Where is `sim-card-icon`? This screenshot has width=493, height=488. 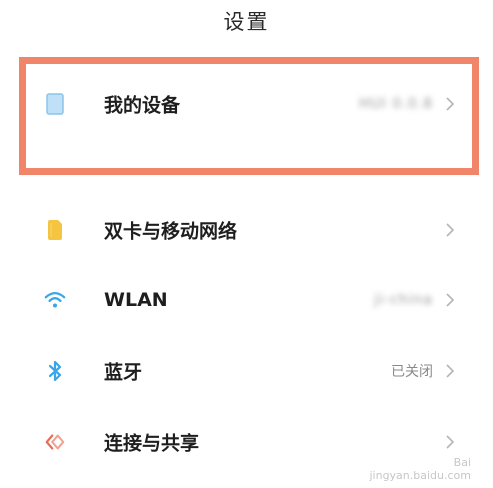 sim-card-icon is located at coordinates (55, 230).